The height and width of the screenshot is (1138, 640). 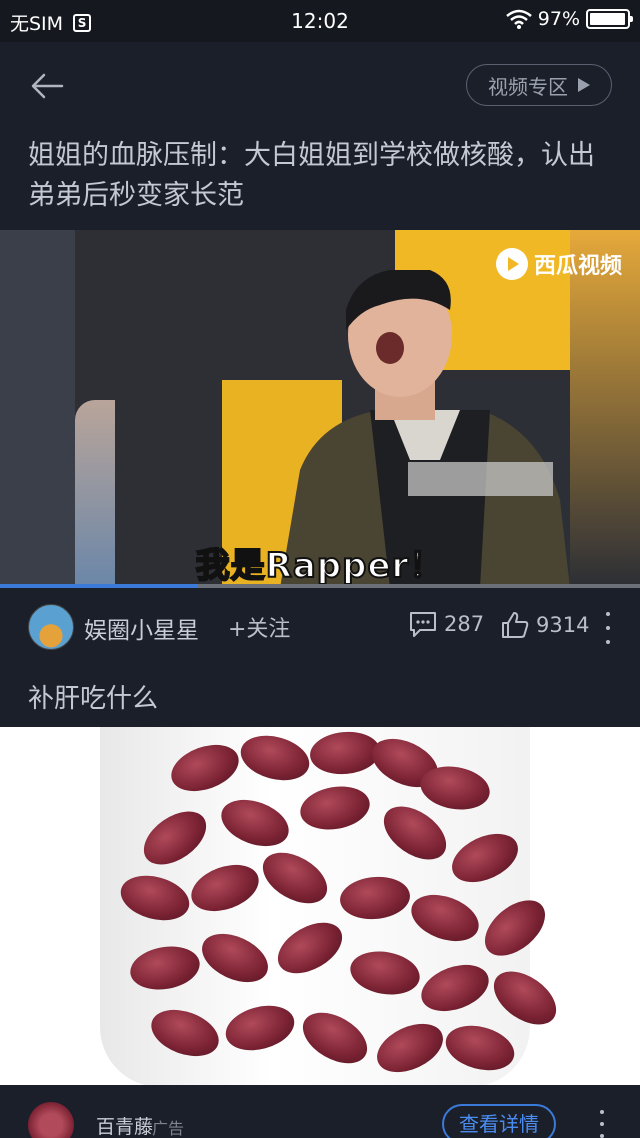 I want to click on comments-button: 287, so click(x=446, y=624).